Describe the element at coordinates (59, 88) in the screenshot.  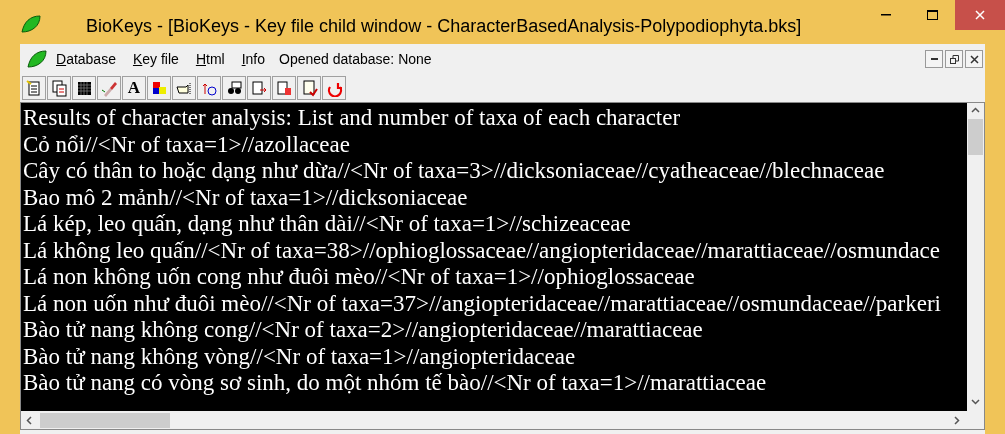
I see `documents-icon` at that location.